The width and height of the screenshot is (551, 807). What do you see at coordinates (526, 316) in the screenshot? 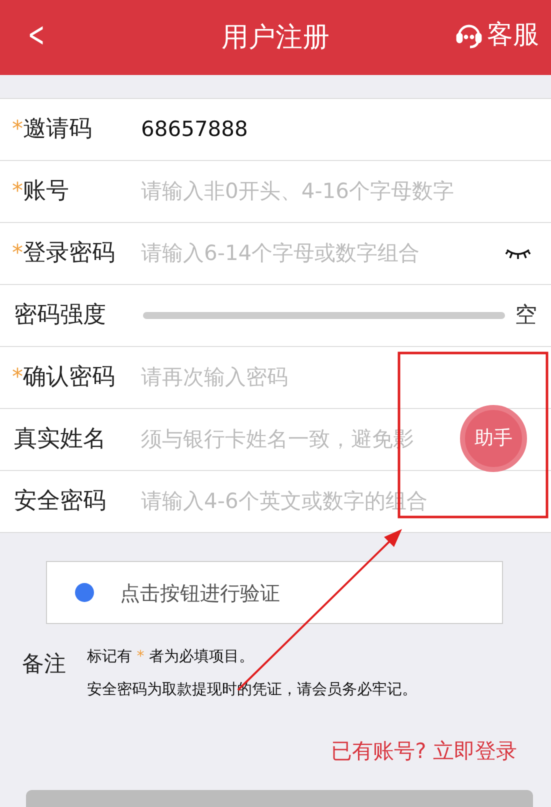
I see `strength-reading: 空` at bounding box center [526, 316].